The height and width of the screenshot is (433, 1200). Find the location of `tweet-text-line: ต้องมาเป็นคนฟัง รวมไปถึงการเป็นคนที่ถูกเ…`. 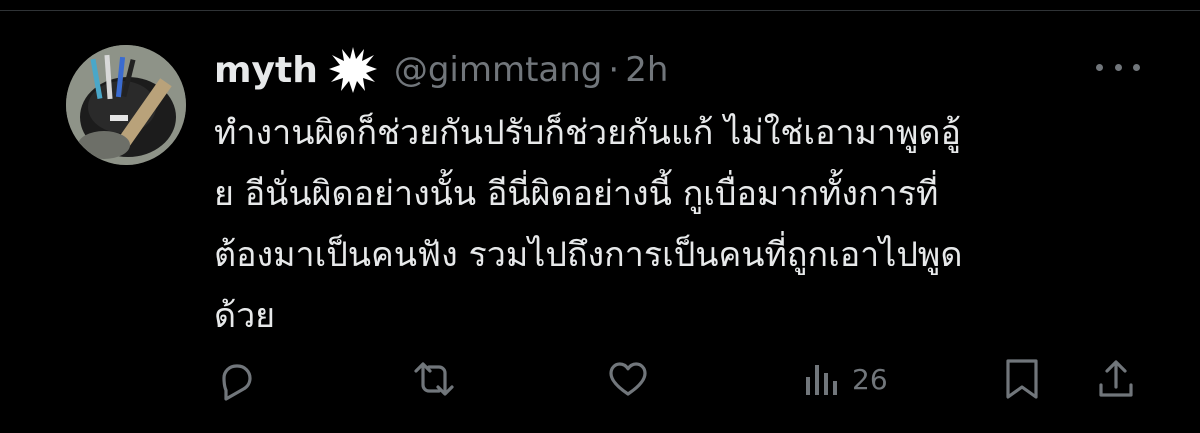

tweet-text-line: ต้องมาเป็นคนฟัง รวมไปถึงการเป็นคนที่ถูกเ… is located at coordinates (588, 255).